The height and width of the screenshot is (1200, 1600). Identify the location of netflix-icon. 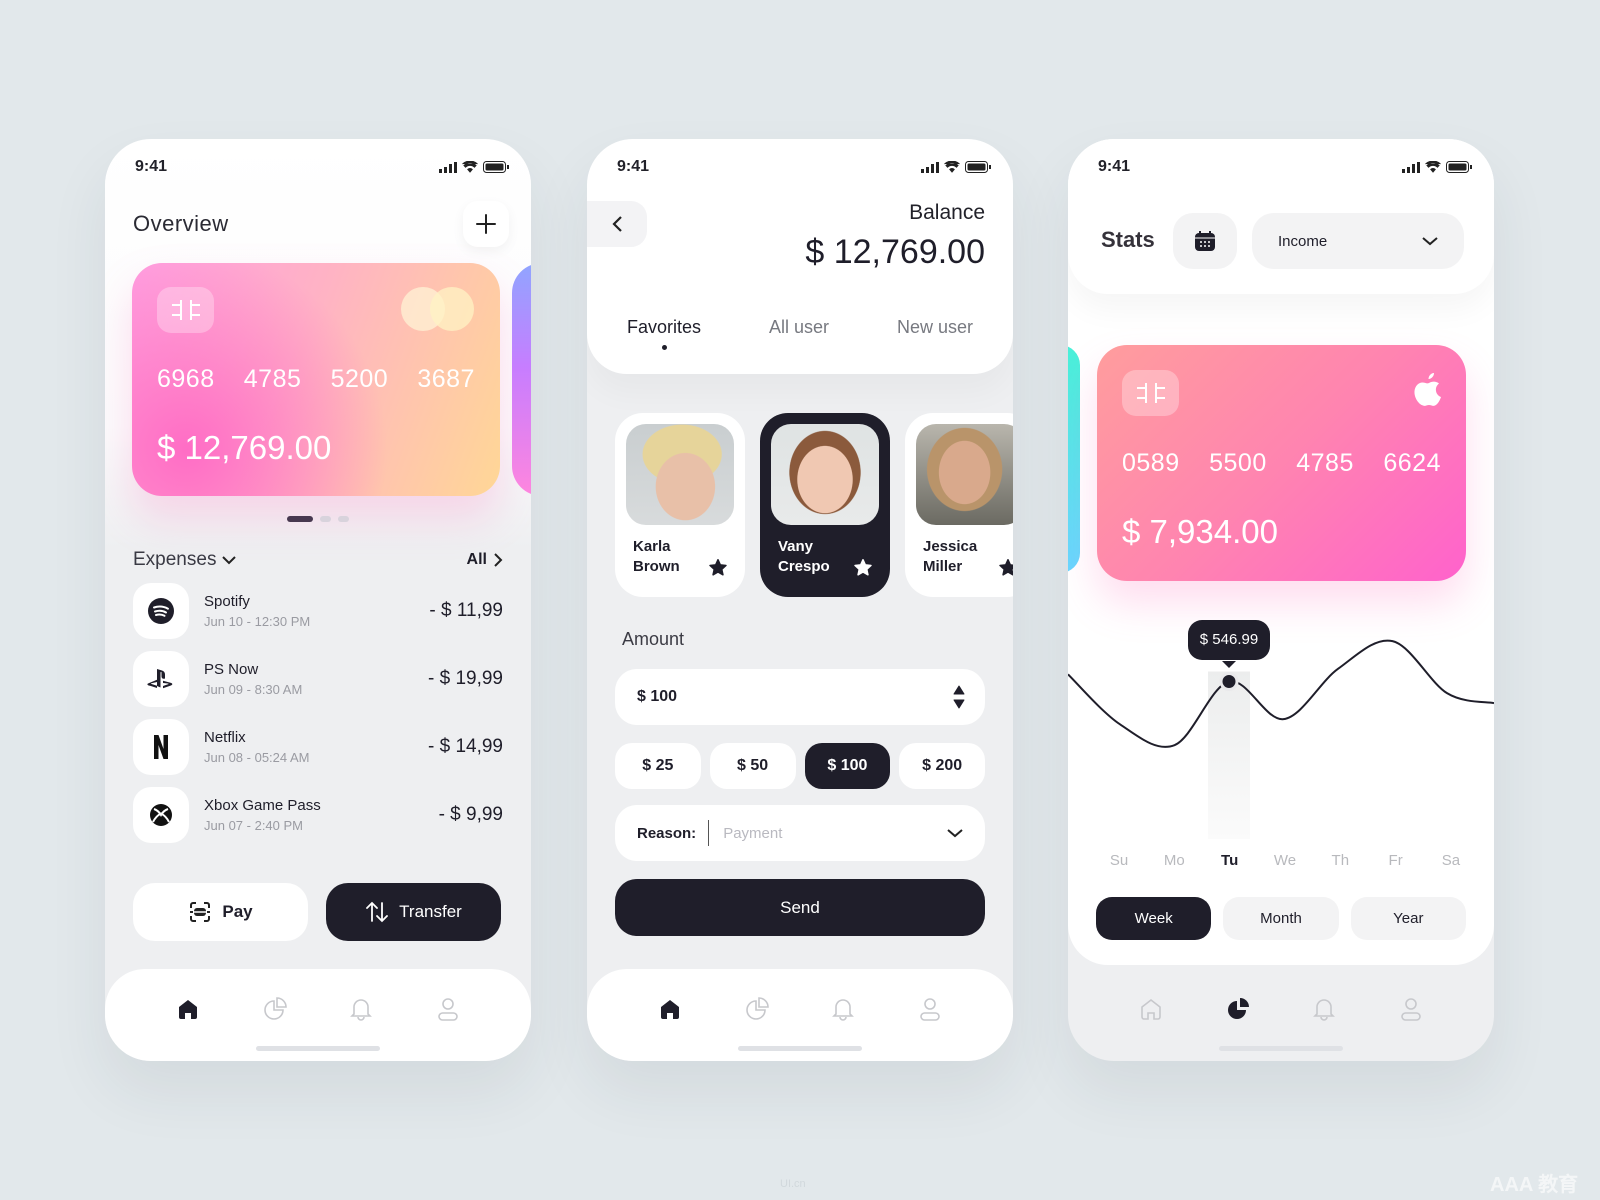
(161, 747).